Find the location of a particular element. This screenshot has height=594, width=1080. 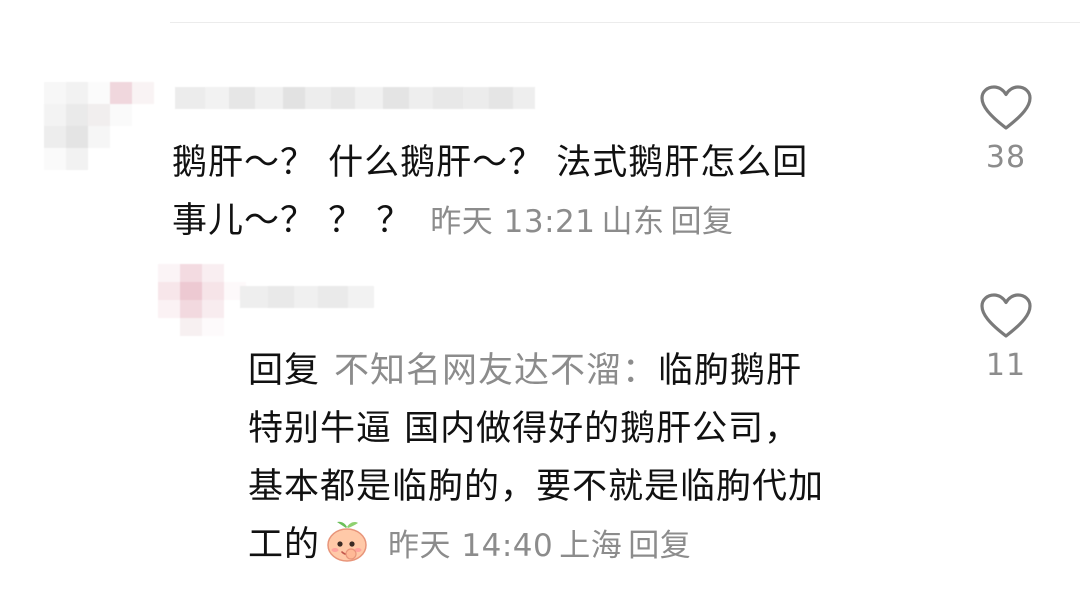

comment-line-text: 临朐鹅肝 is located at coordinates (730, 371).